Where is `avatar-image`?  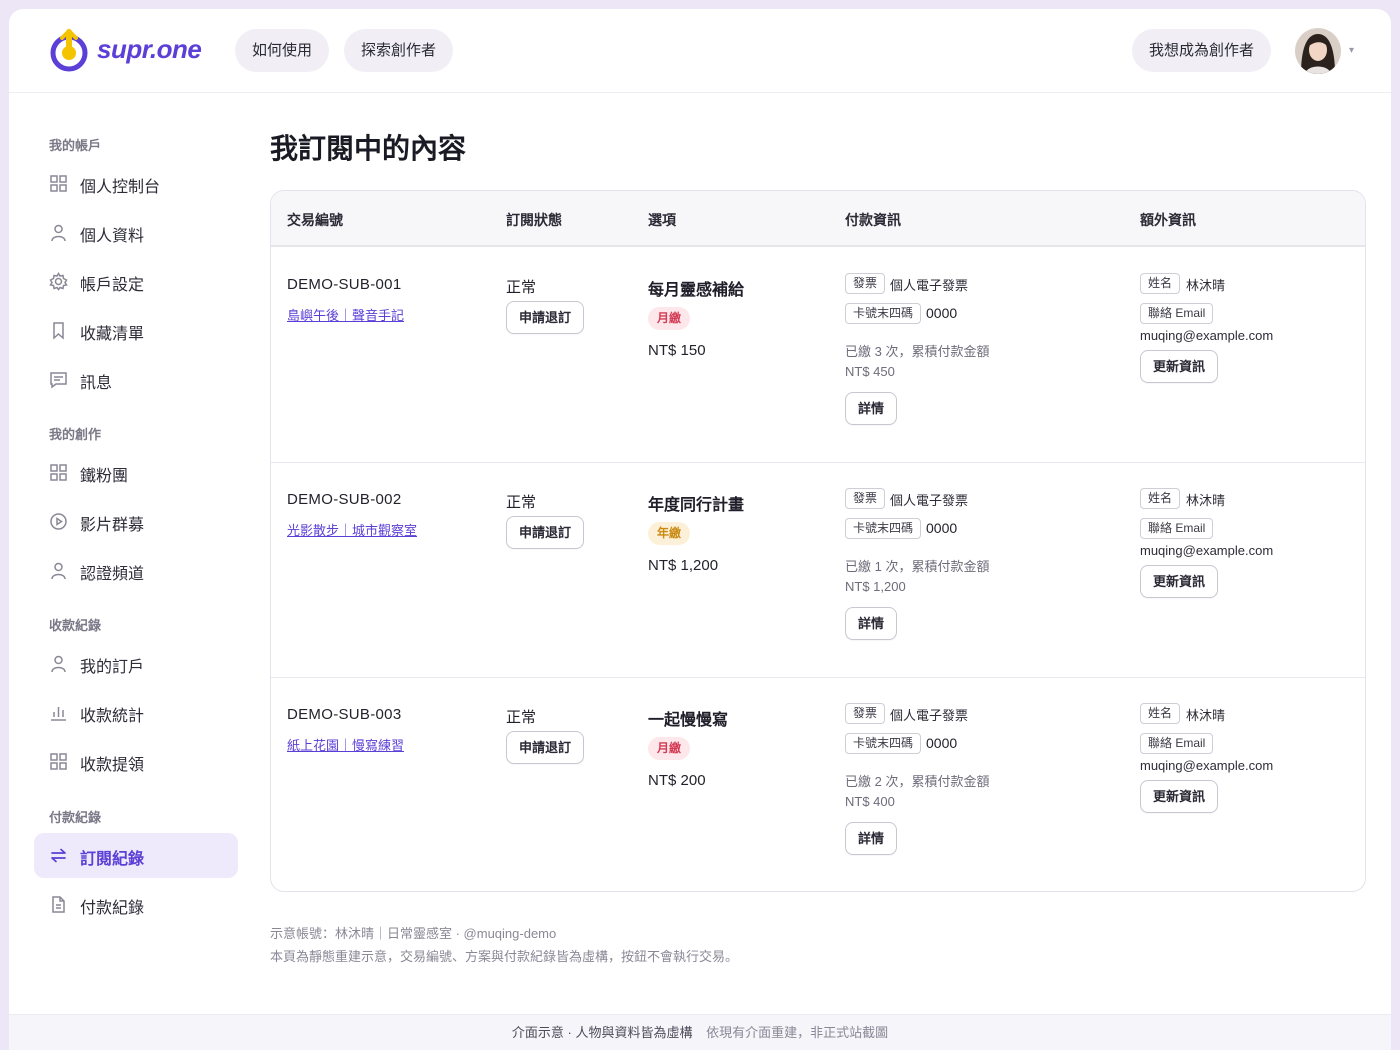 avatar-image is located at coordinates (1318, 51).